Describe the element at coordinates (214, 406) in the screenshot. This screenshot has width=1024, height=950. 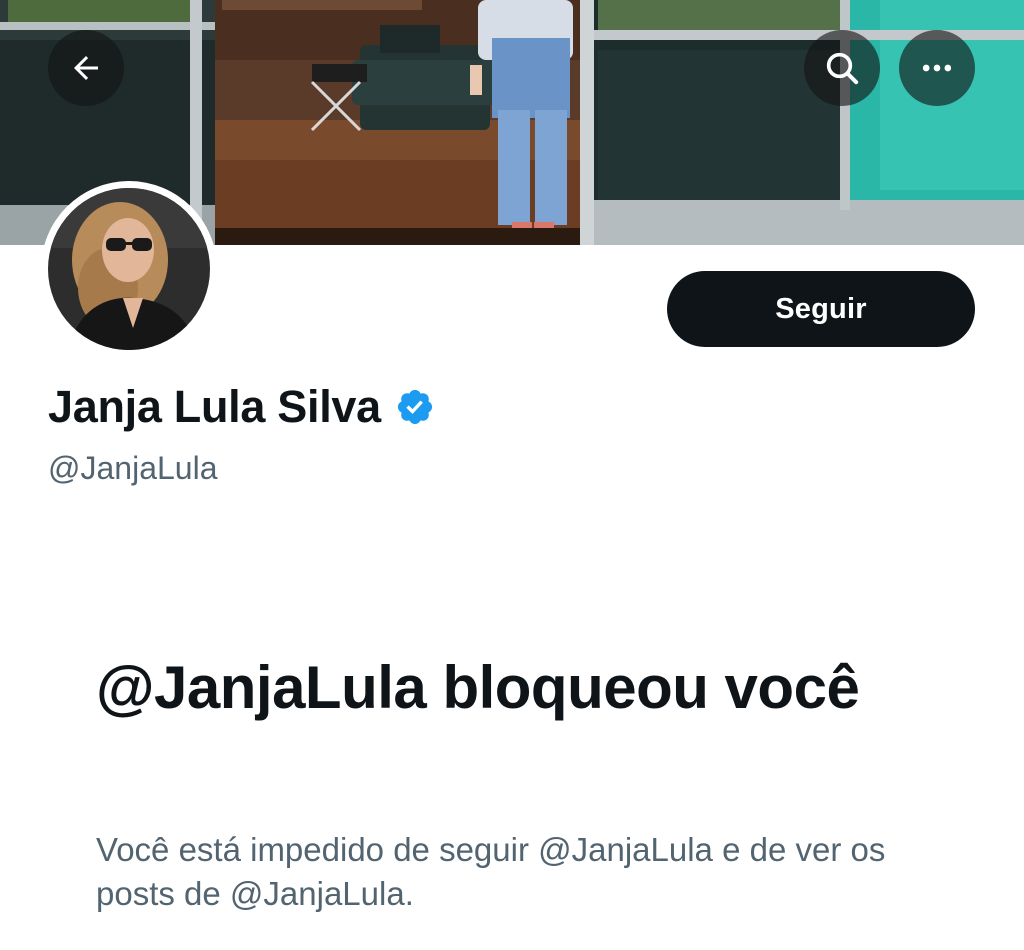
I see `display-name: Janja Lula Silva` at that location.